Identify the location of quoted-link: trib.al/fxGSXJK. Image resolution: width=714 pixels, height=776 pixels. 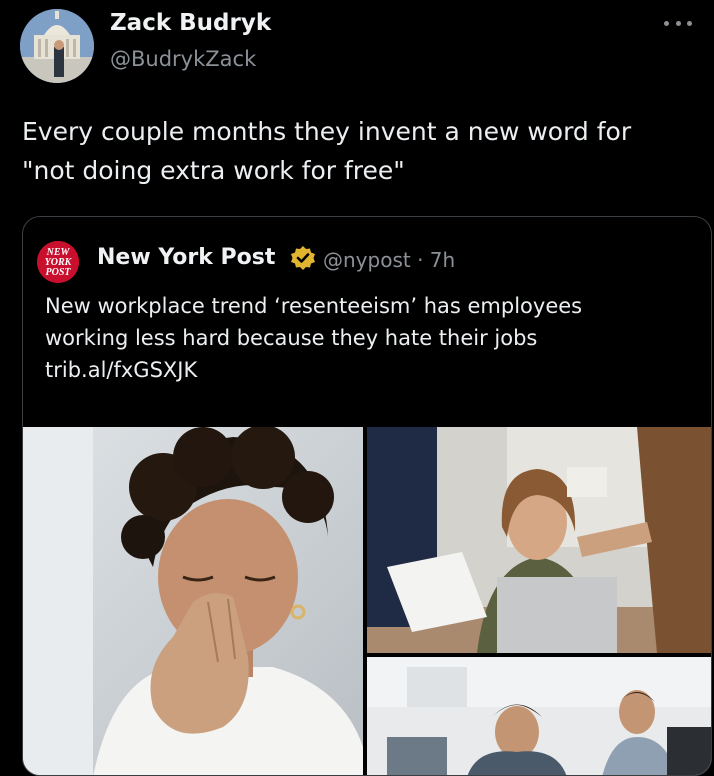
(370, 370).